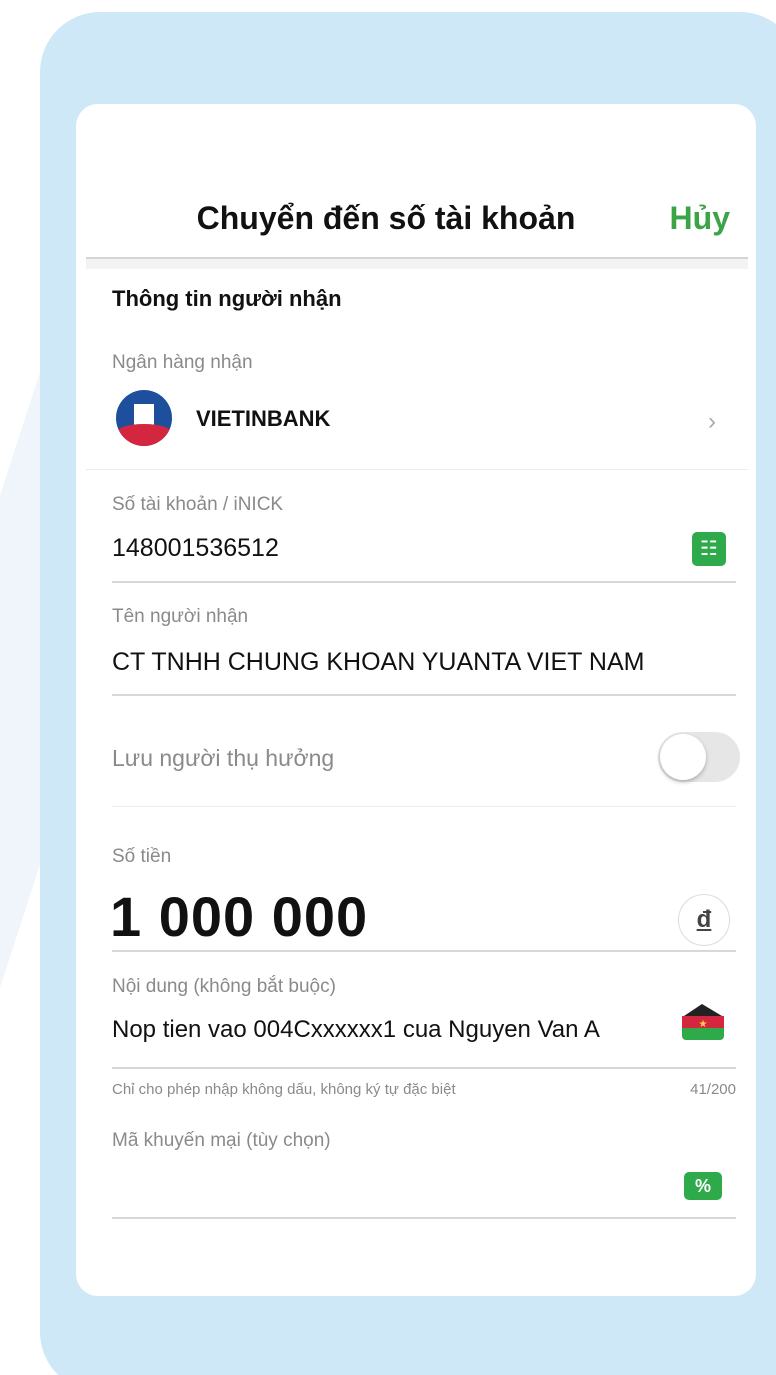 This screenshot has width=776, height=1375. Describe the element at coordinates (416, 186) in the screenshot. I see `header: Chuyển đến số tài khoản Hủy` at that location.